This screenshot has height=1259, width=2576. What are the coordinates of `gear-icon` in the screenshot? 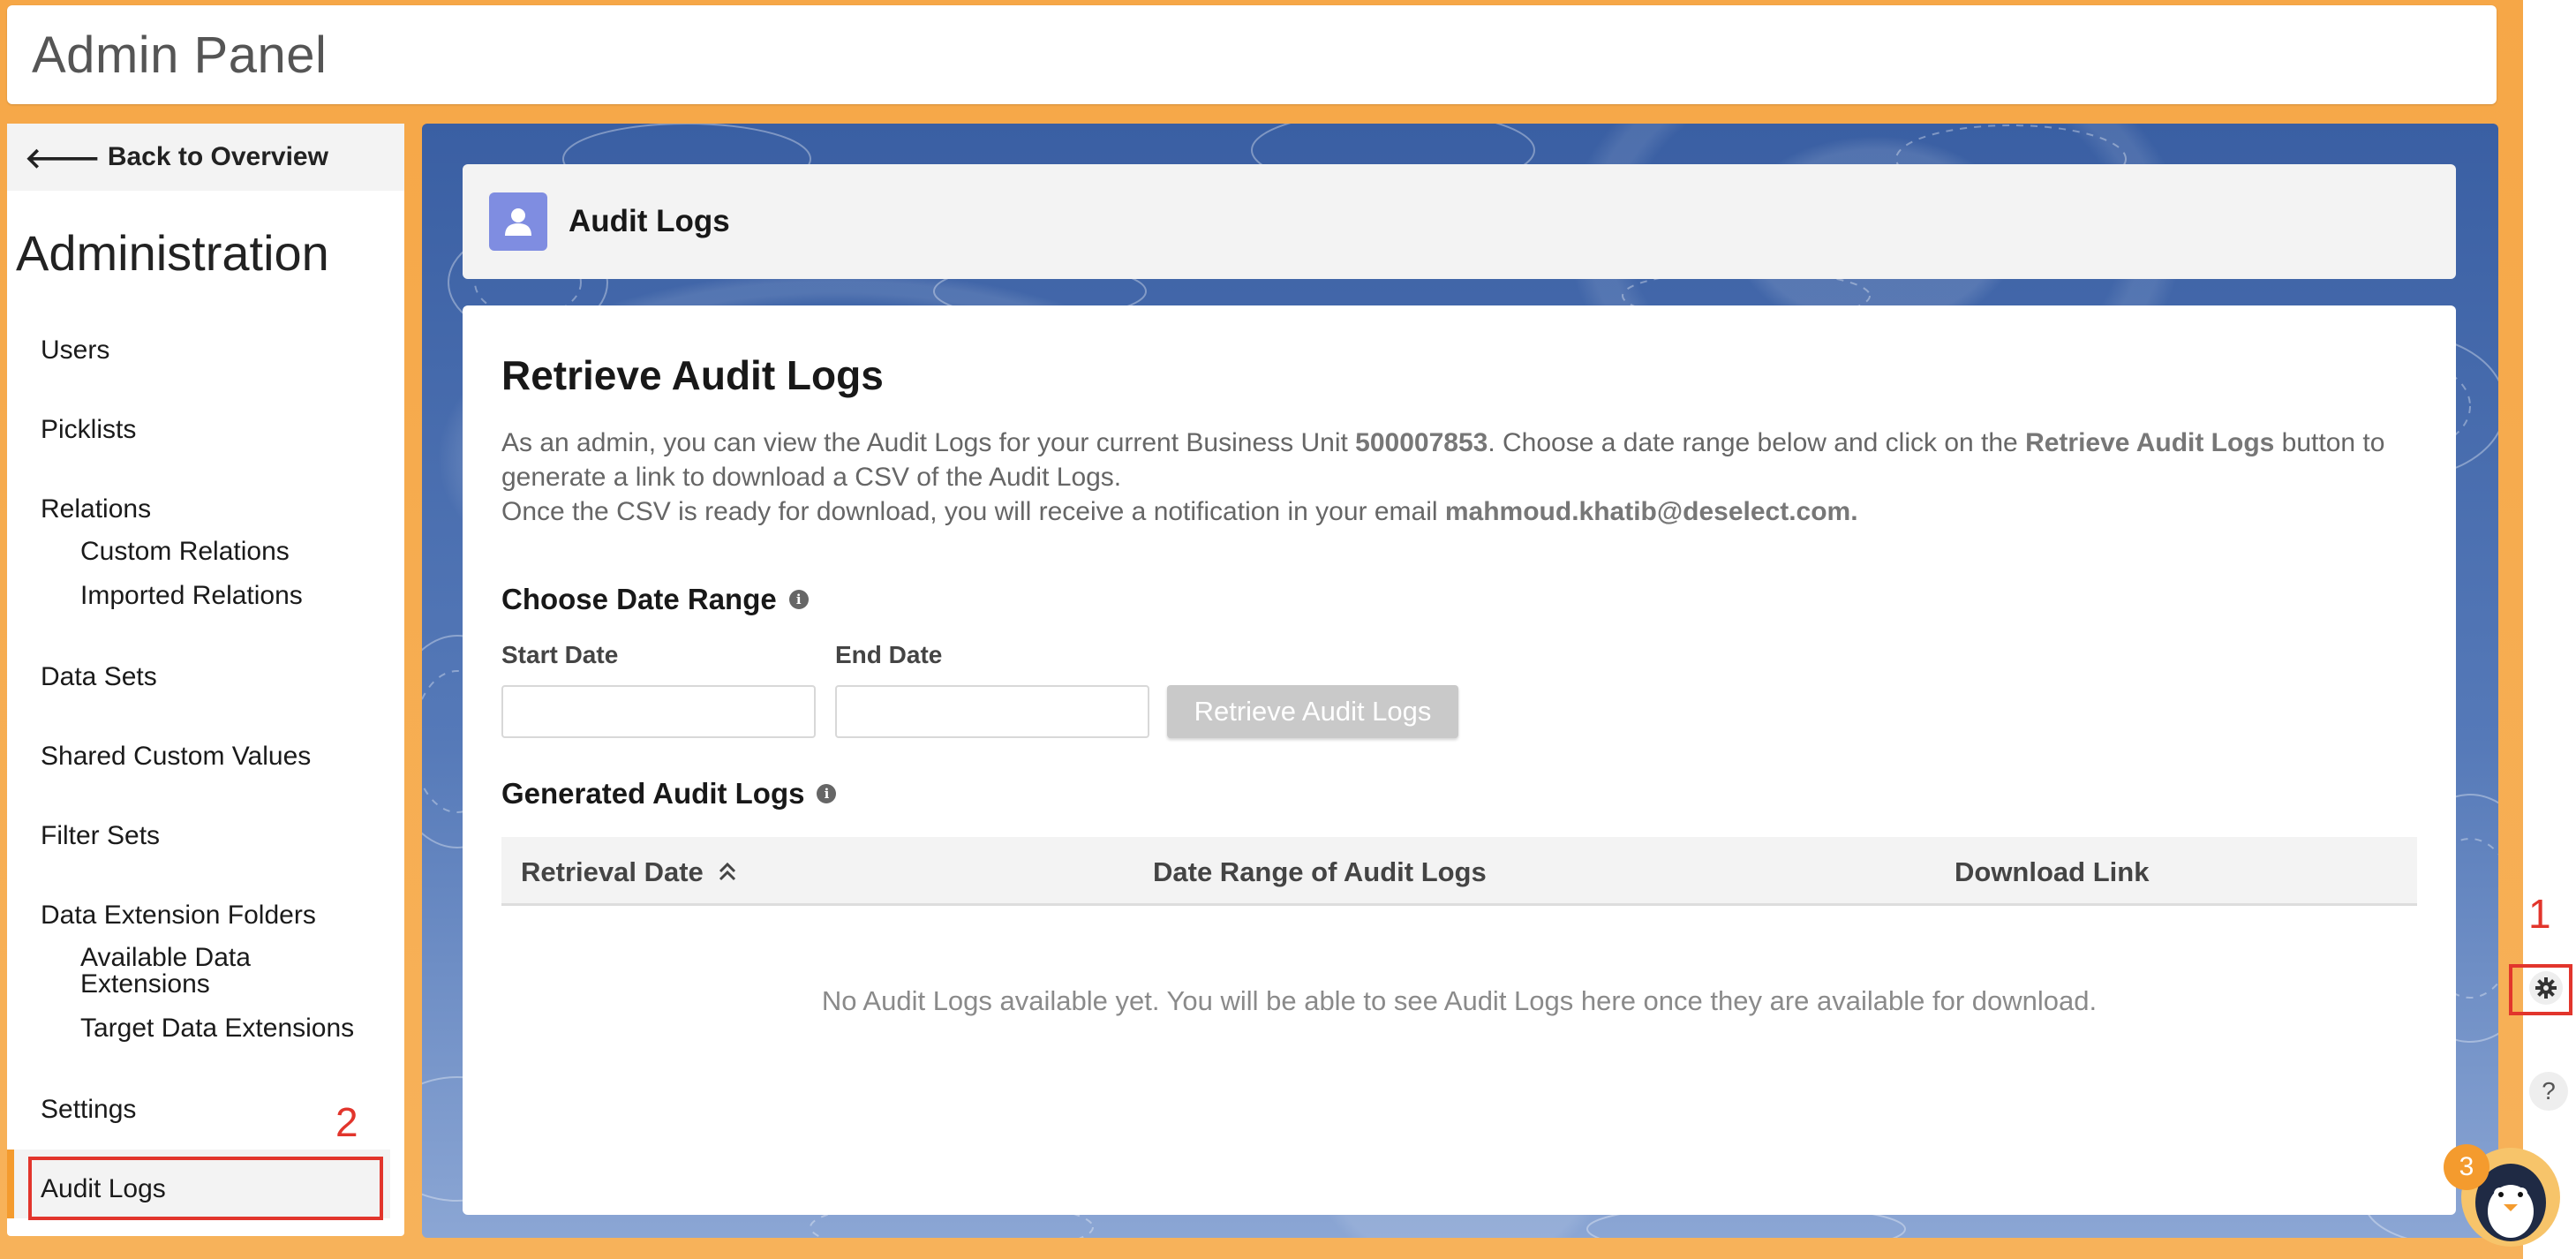 It's located at (2546, 988).